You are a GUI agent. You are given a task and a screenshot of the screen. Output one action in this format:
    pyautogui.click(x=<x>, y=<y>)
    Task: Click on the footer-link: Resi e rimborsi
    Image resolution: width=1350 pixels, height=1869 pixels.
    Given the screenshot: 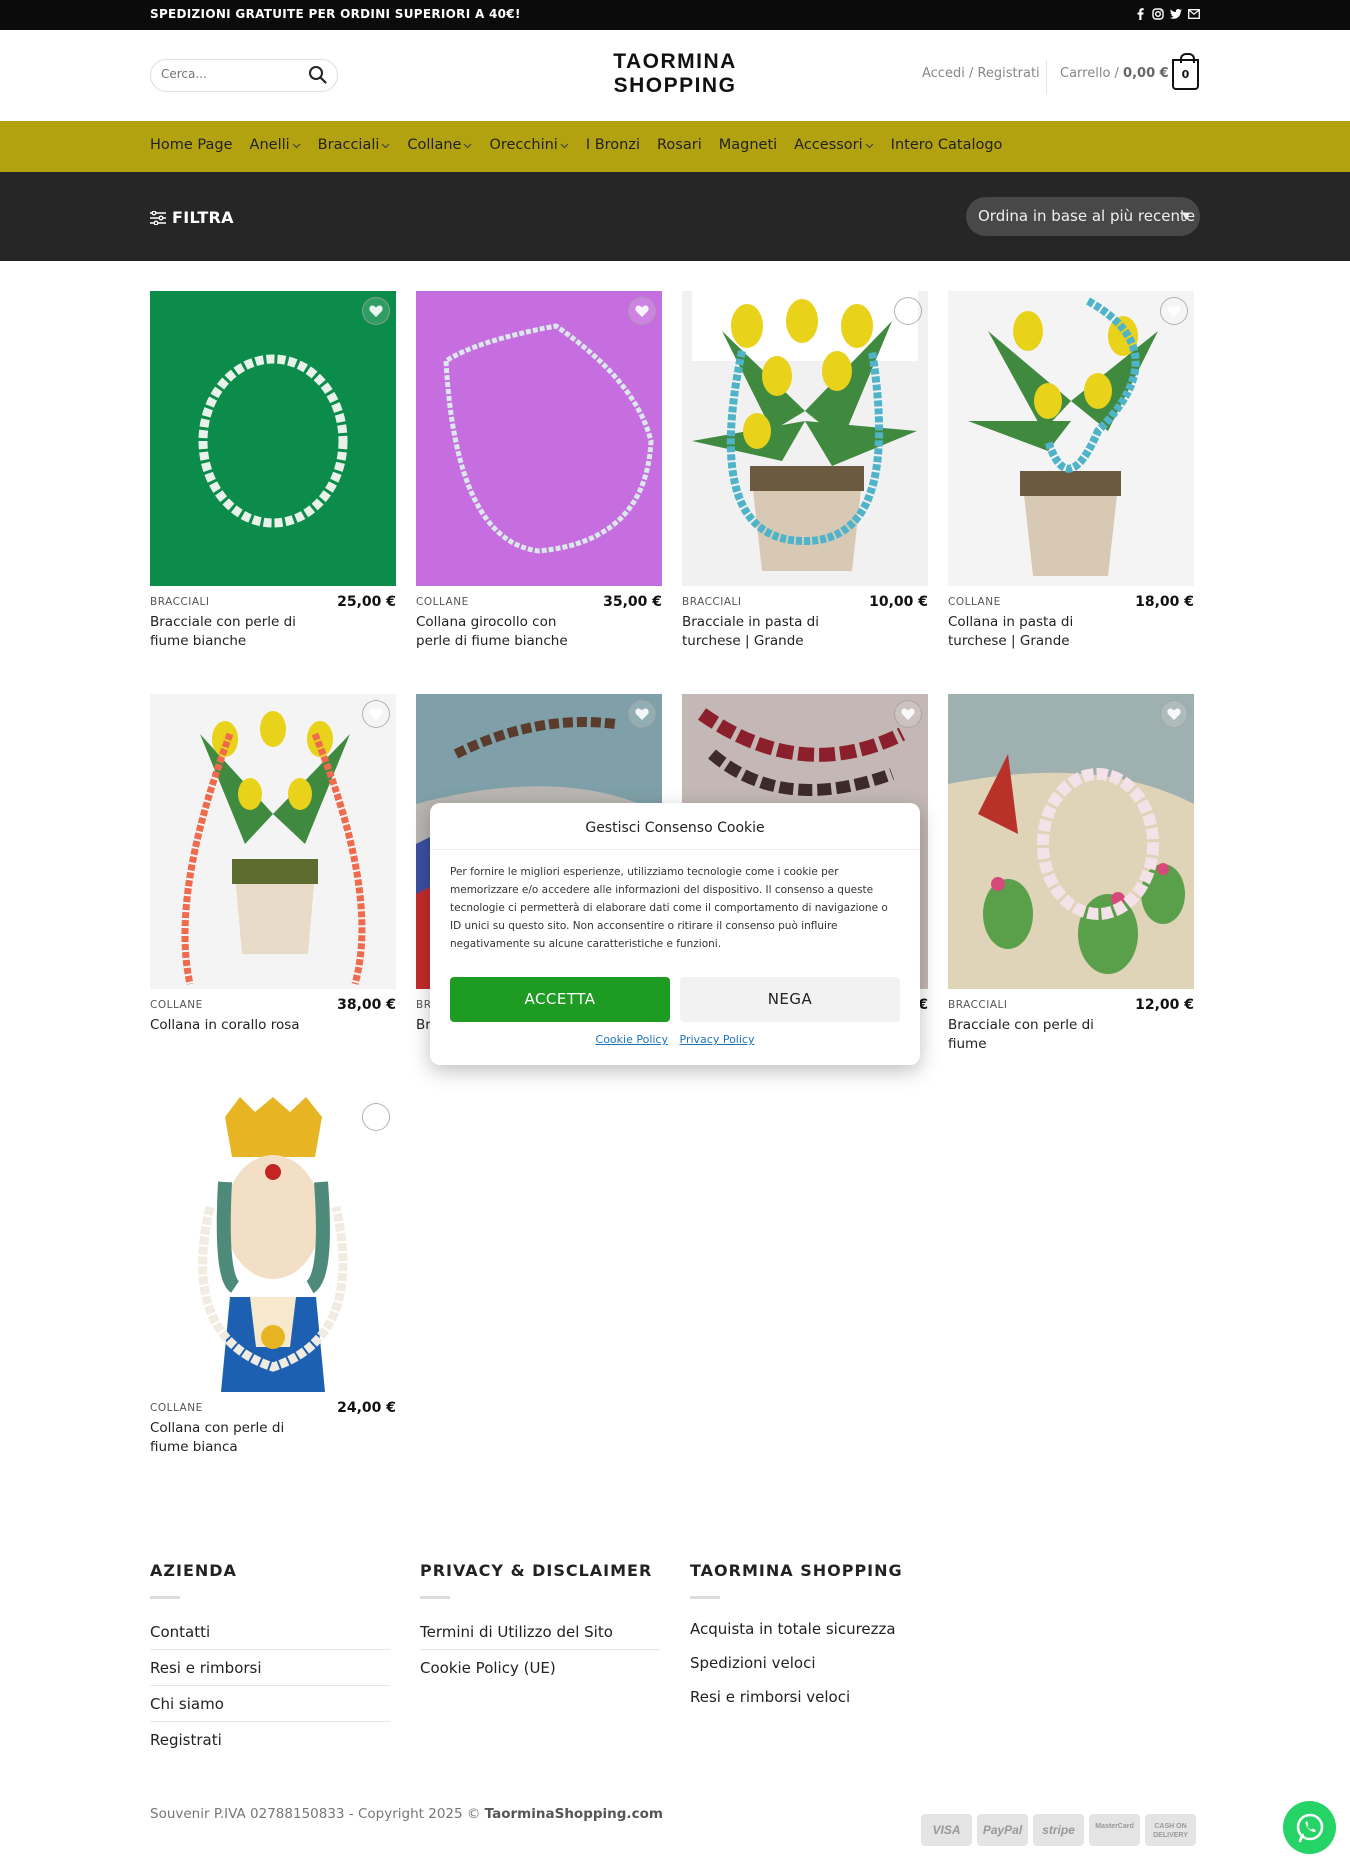 What is the action you would take?
    pyautogui.click(x=270, y=1668)
    